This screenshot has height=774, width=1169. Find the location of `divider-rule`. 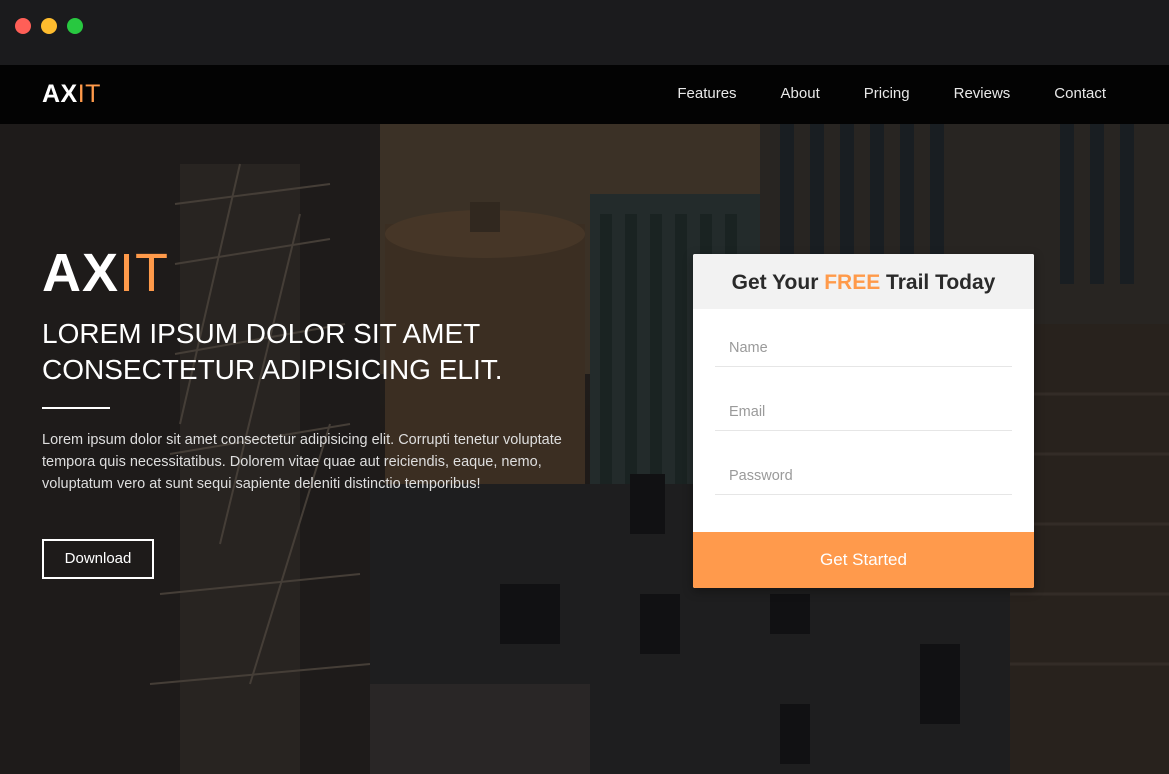

divider-rule is located at coordinates (76, 408).